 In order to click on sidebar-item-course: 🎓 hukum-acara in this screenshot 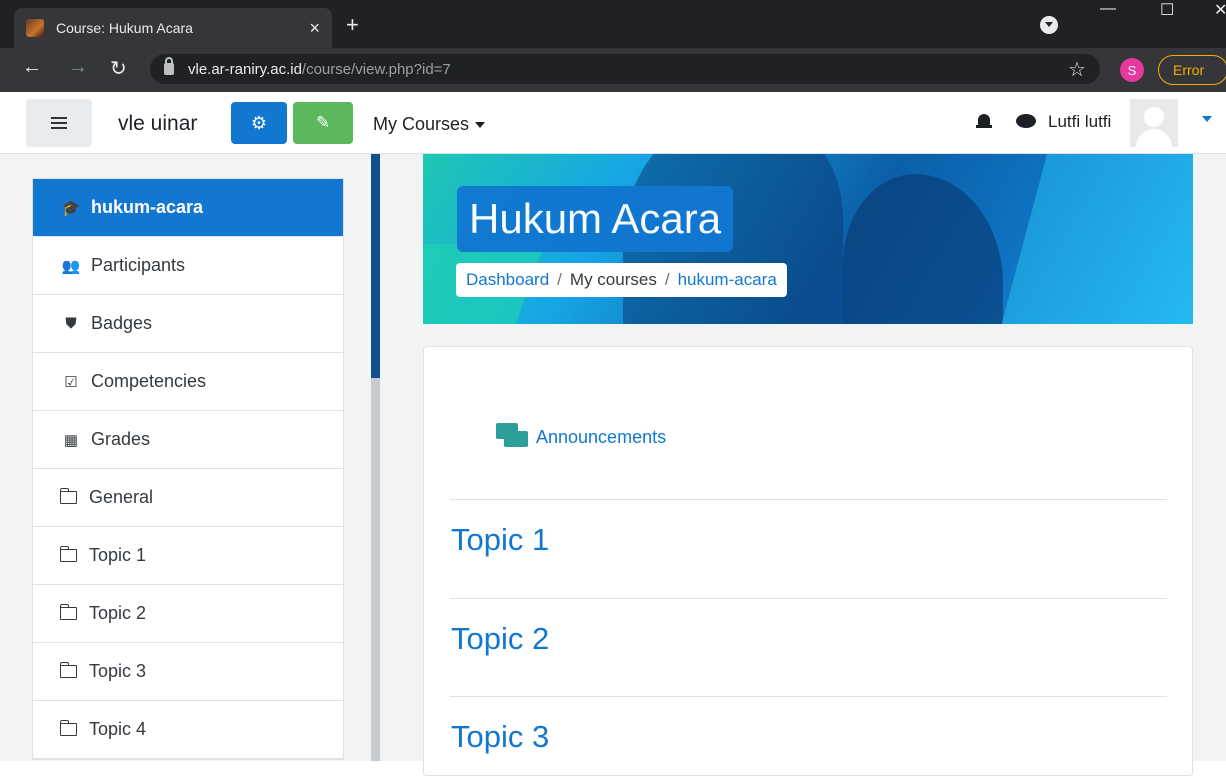, I will do `click(188, 208)`.